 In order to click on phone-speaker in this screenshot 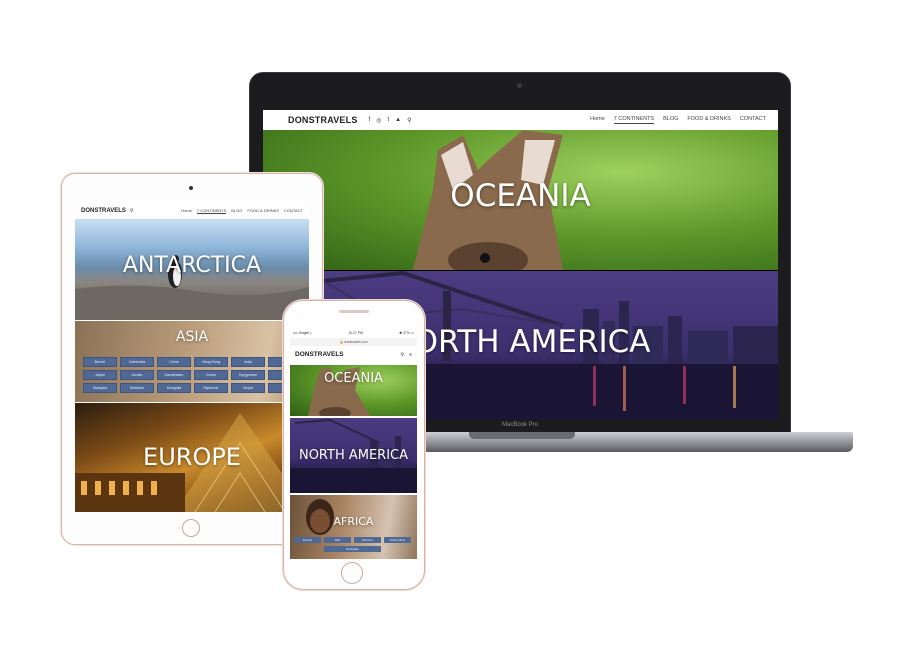, I will do `click(354, 311)`.